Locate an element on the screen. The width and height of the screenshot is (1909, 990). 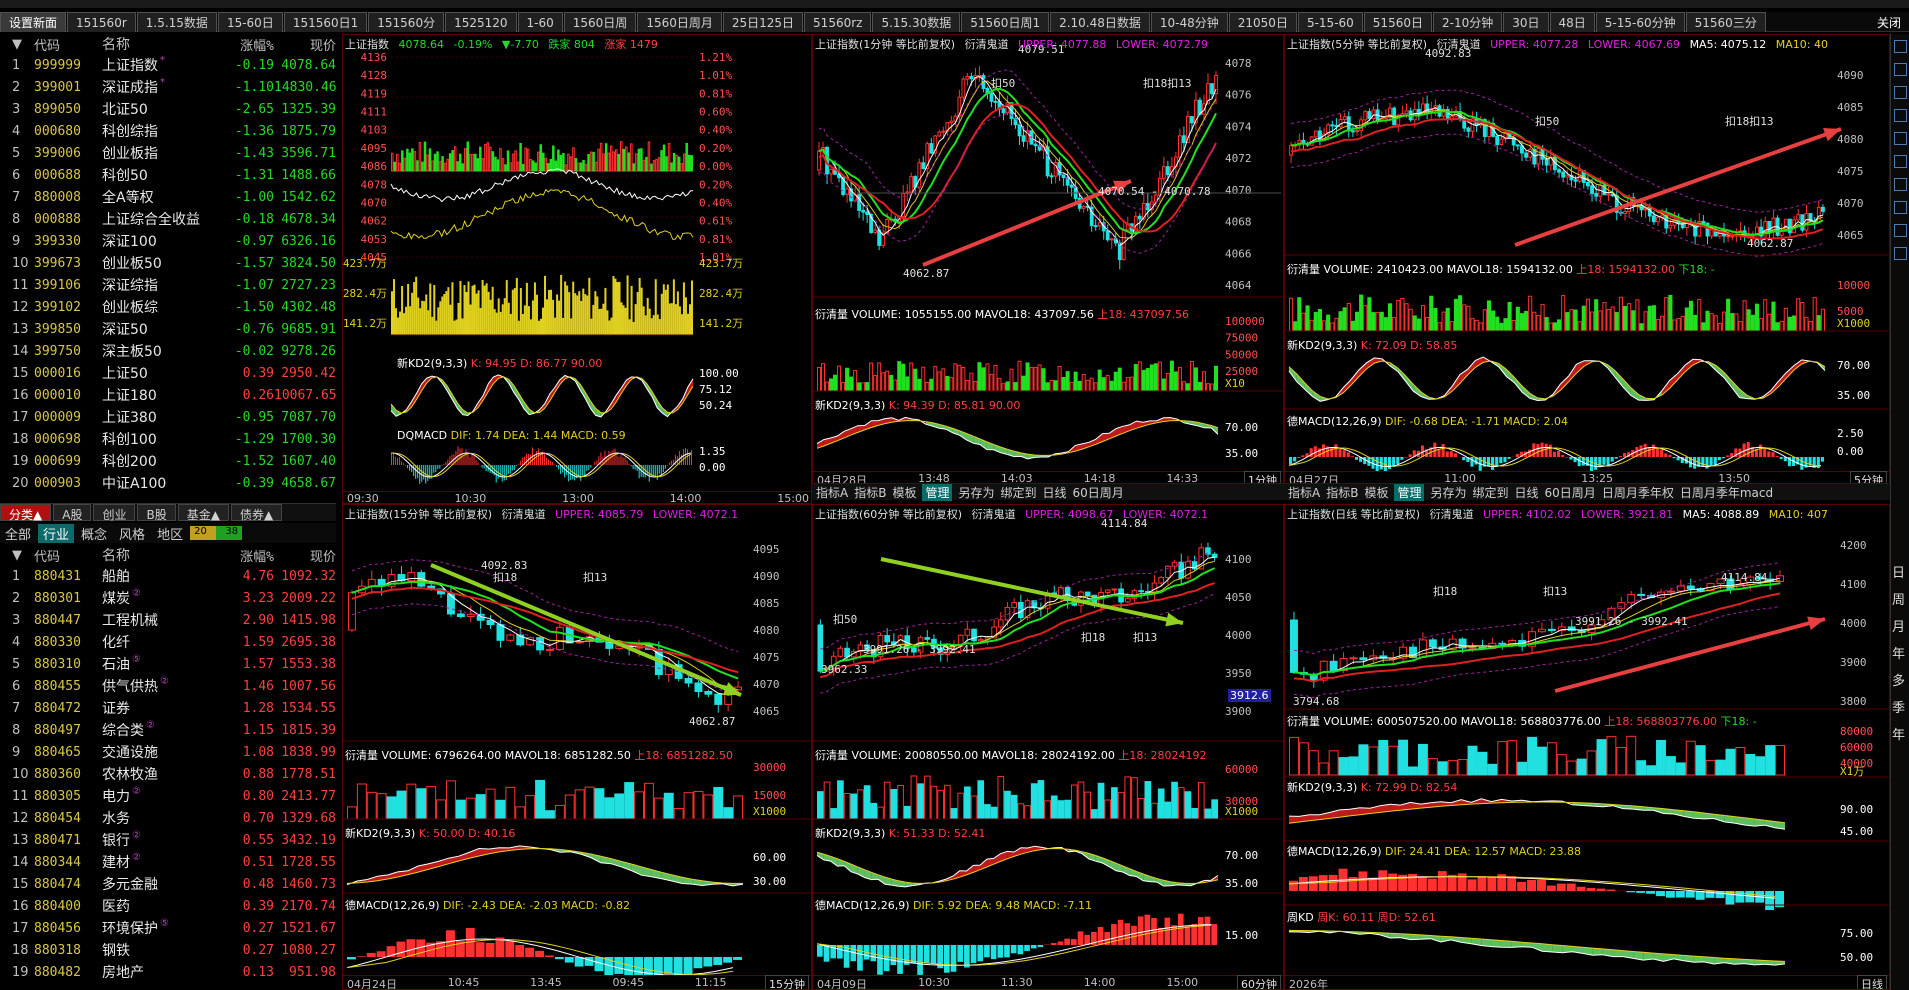
header-price: 现价 is located at coordinates (305, 44).